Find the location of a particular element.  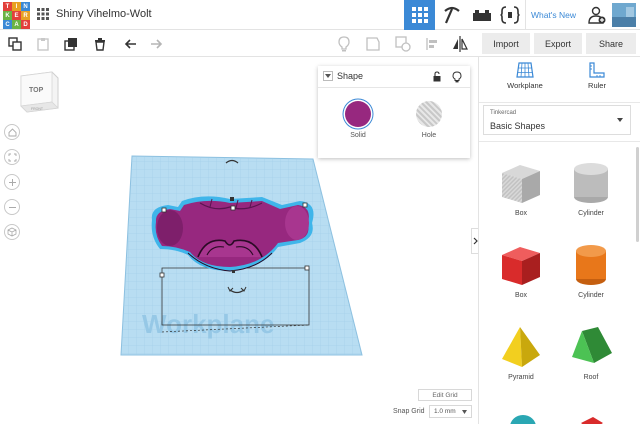

ruler-tool: Ruler is located at coordinates (597, 75).